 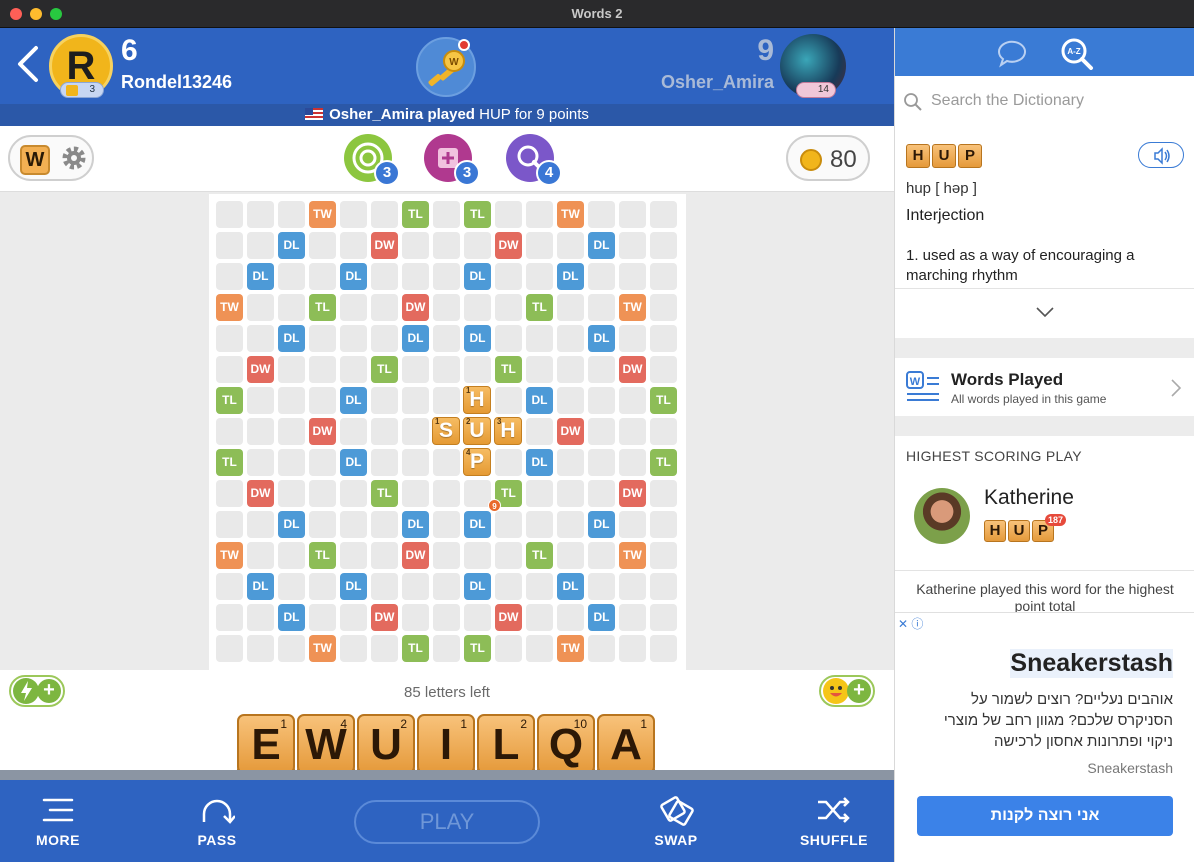 I want to click on word-finder-powerup-icon: 4, so click(x=534, y=160).